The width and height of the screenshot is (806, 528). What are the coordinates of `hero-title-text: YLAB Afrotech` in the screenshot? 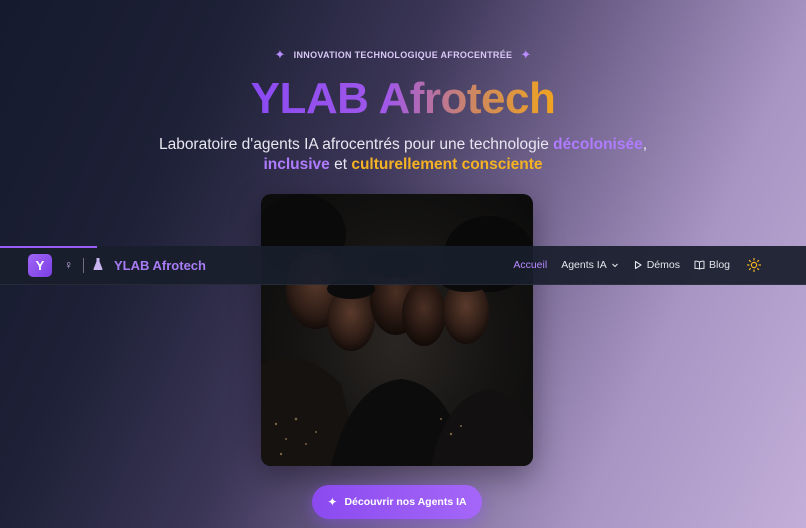 It's located at (403, 98).